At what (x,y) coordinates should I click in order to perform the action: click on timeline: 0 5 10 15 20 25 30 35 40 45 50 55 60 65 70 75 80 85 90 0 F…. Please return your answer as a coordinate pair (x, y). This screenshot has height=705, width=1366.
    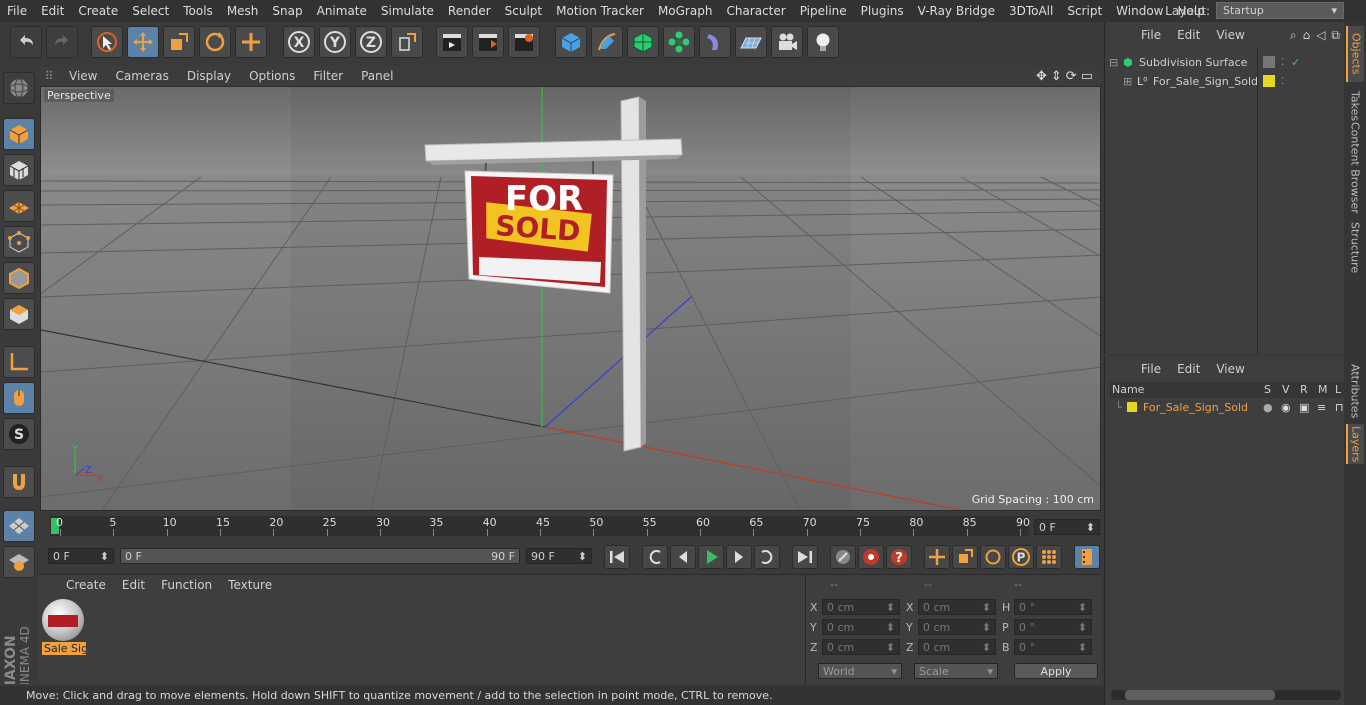
    Looking at the image, I should click on (569, 527).